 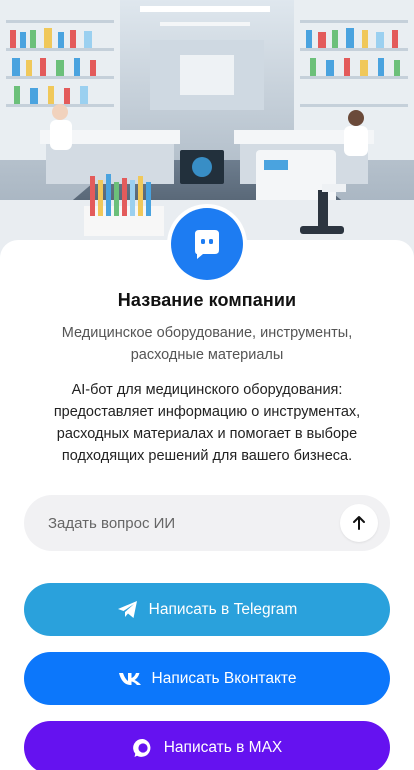 I want to click on ask-ai-bar, so click(x=207, y=523).